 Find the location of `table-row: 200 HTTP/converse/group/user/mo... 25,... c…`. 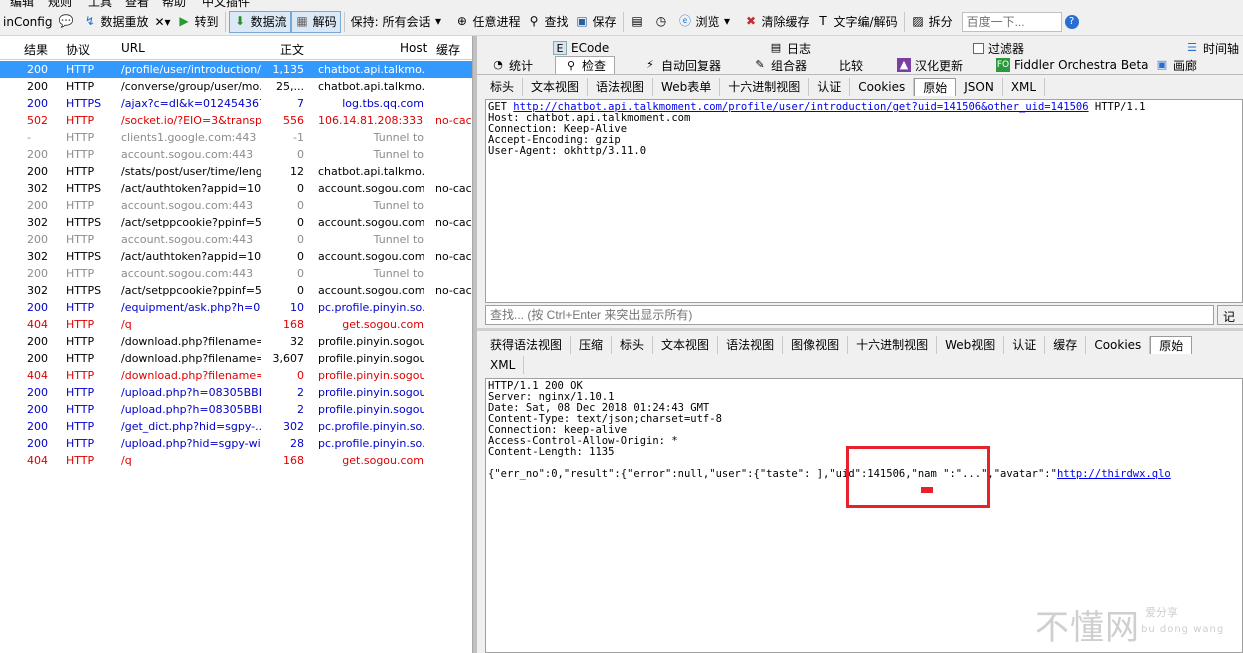

table-row: 200 HTTP/converse/group/user/mo... 25,... c… is located at coordinates (236, 86).